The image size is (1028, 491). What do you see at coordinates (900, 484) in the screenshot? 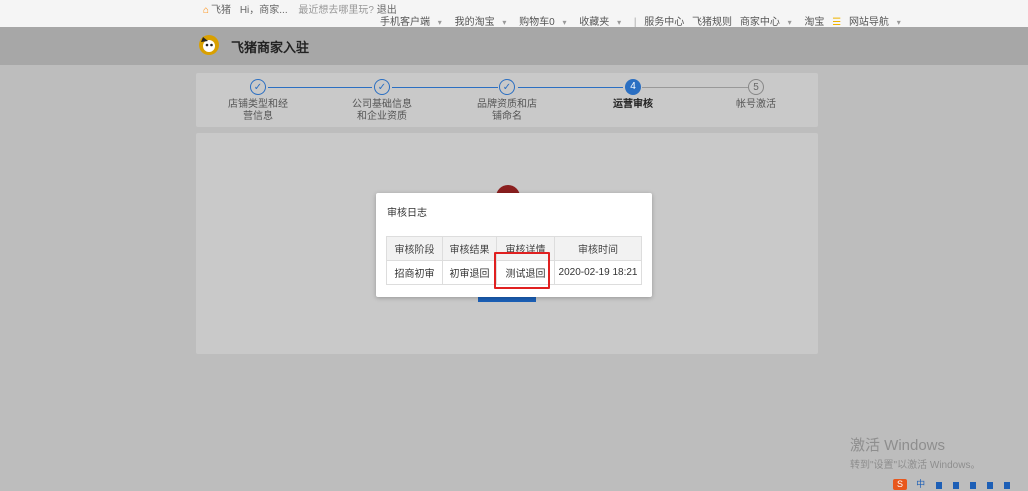
I see `sogou-logo-icon: S` at bounding box center [900, 484].